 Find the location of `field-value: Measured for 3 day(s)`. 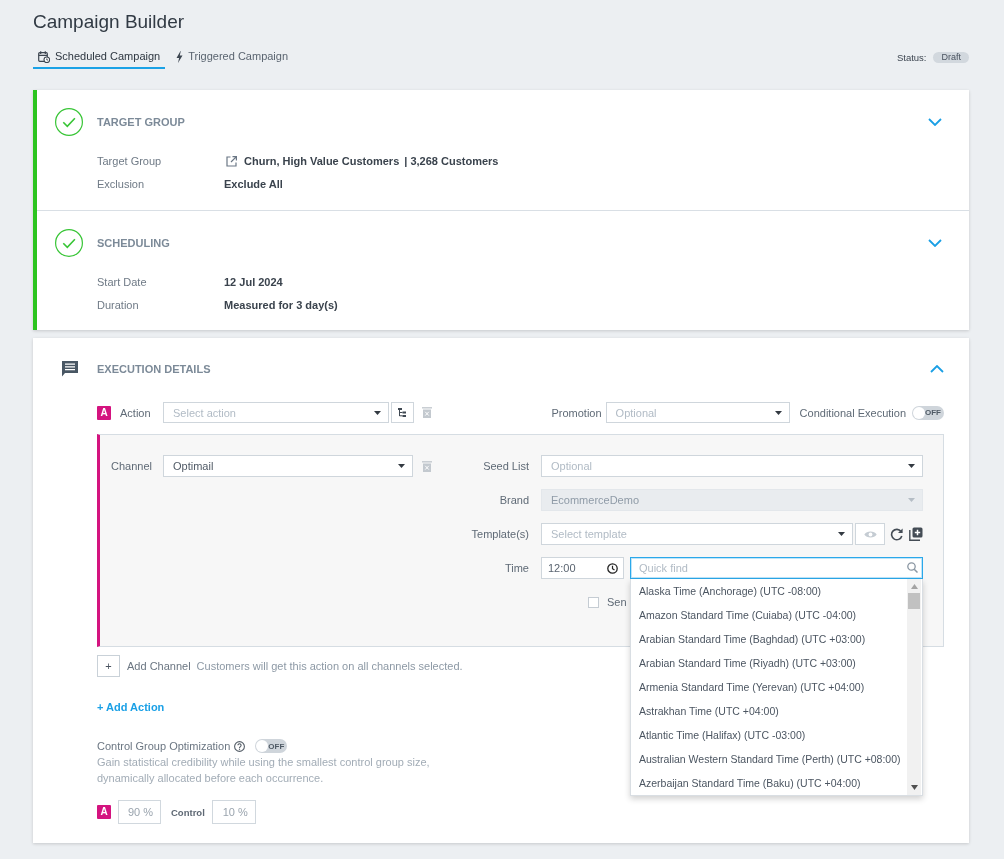

field-value: Measured for 3 day(s) is located at coordinates (281, 305).